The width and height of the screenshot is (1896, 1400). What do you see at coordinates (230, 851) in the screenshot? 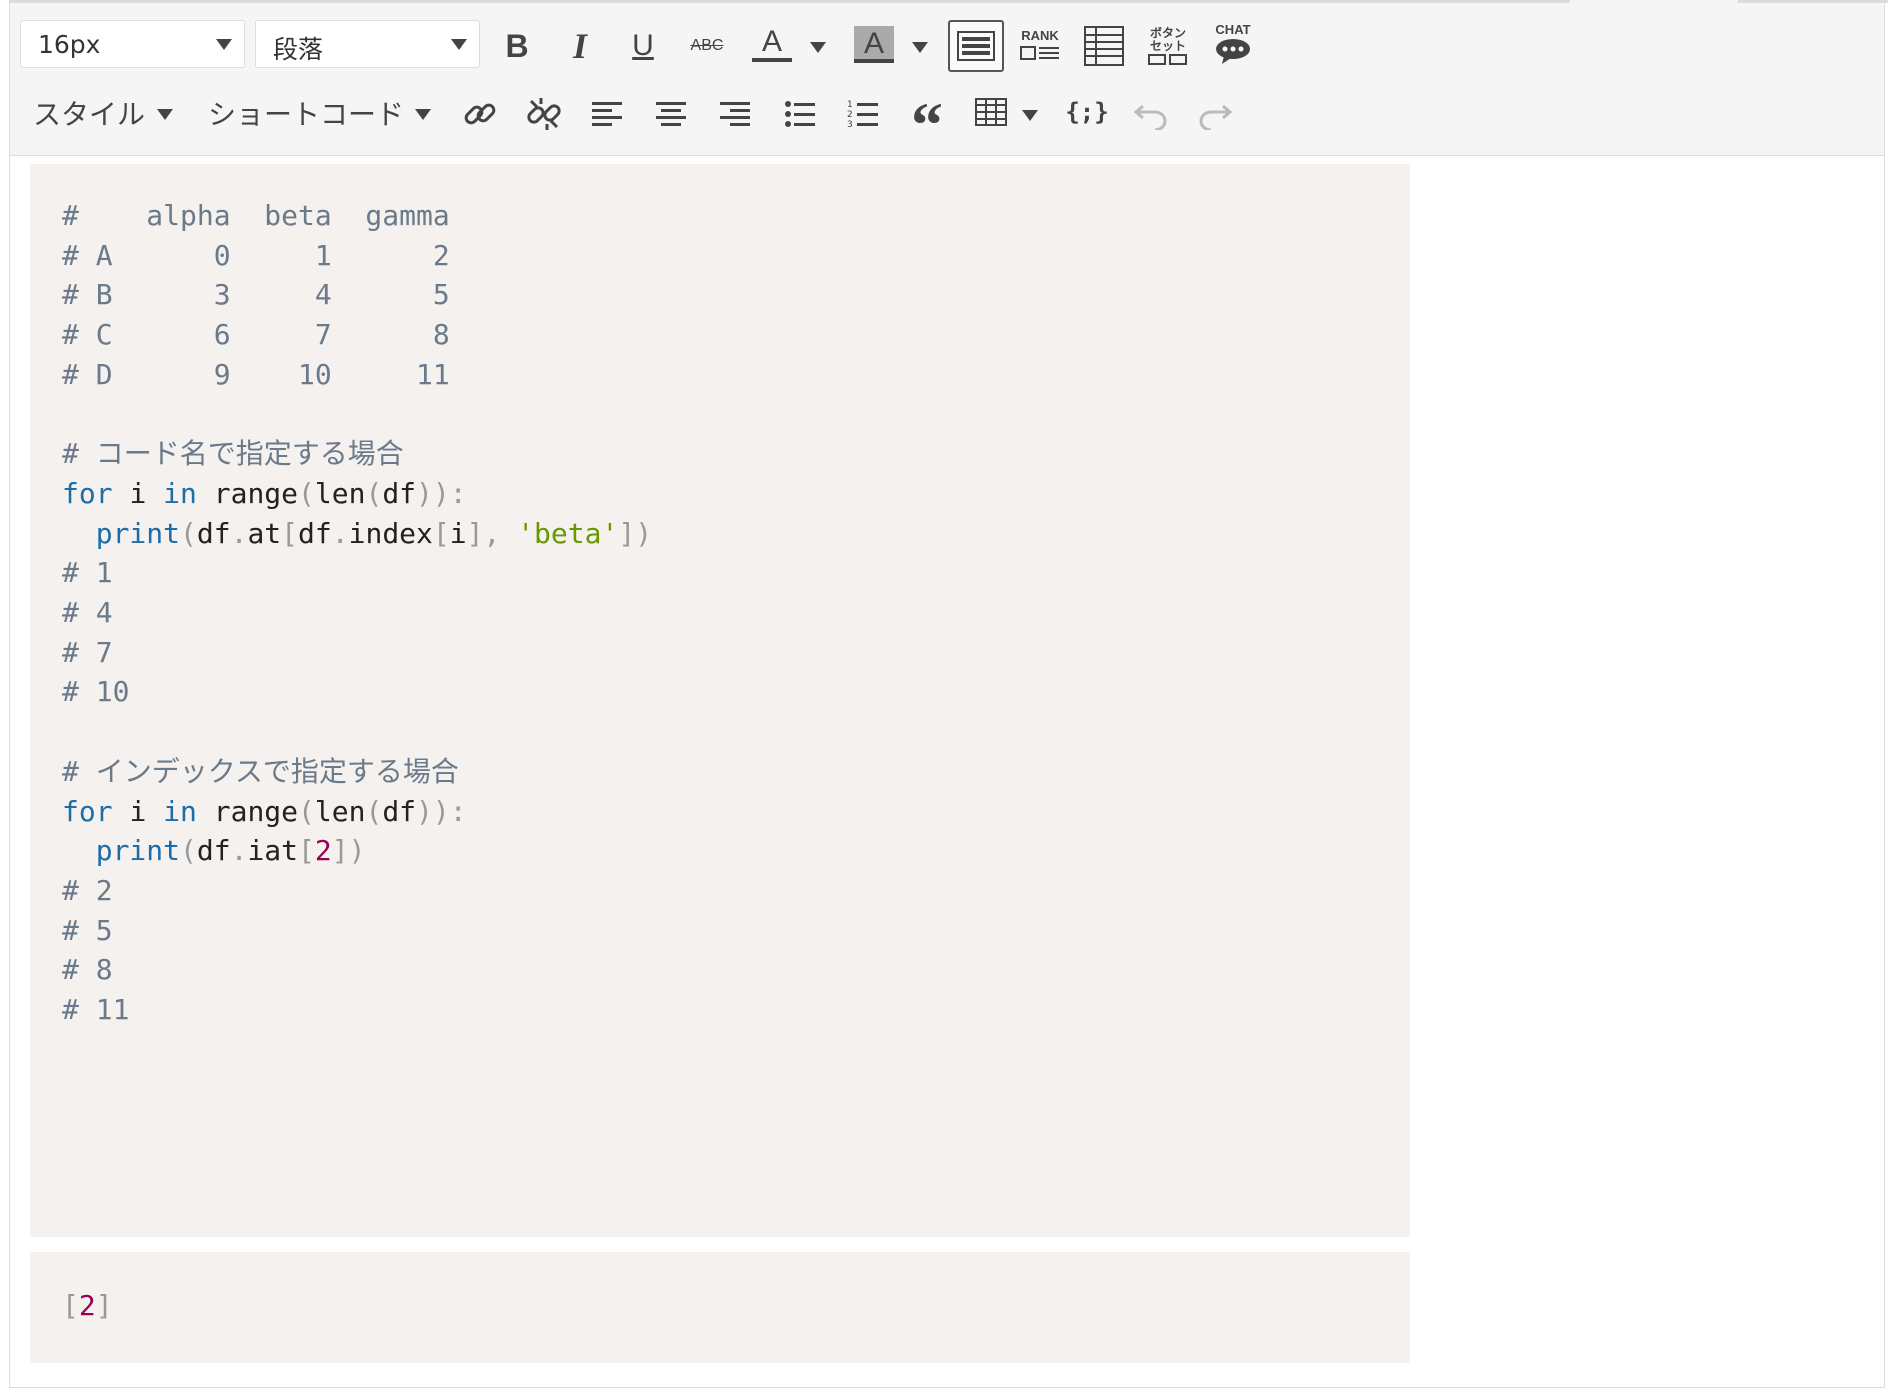
I see `code-line: print(df.iat[2])` at bounding box center [230, 851].